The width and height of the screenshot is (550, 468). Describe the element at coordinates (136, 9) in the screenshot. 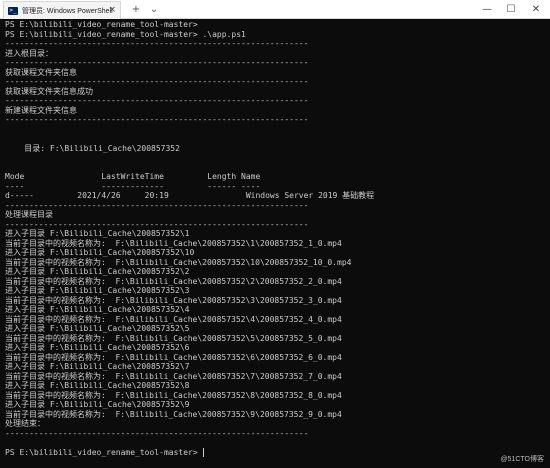

I see `new-tab-button: +` at that location.